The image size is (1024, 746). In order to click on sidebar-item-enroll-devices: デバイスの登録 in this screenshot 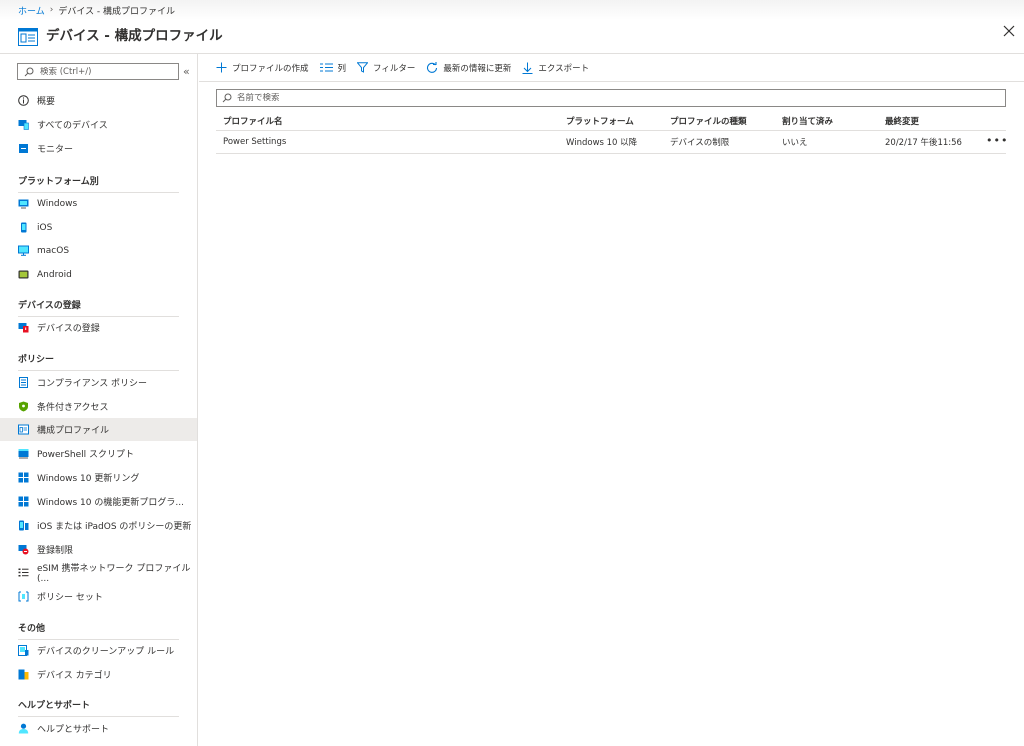, I will do `click(98, 327)`.